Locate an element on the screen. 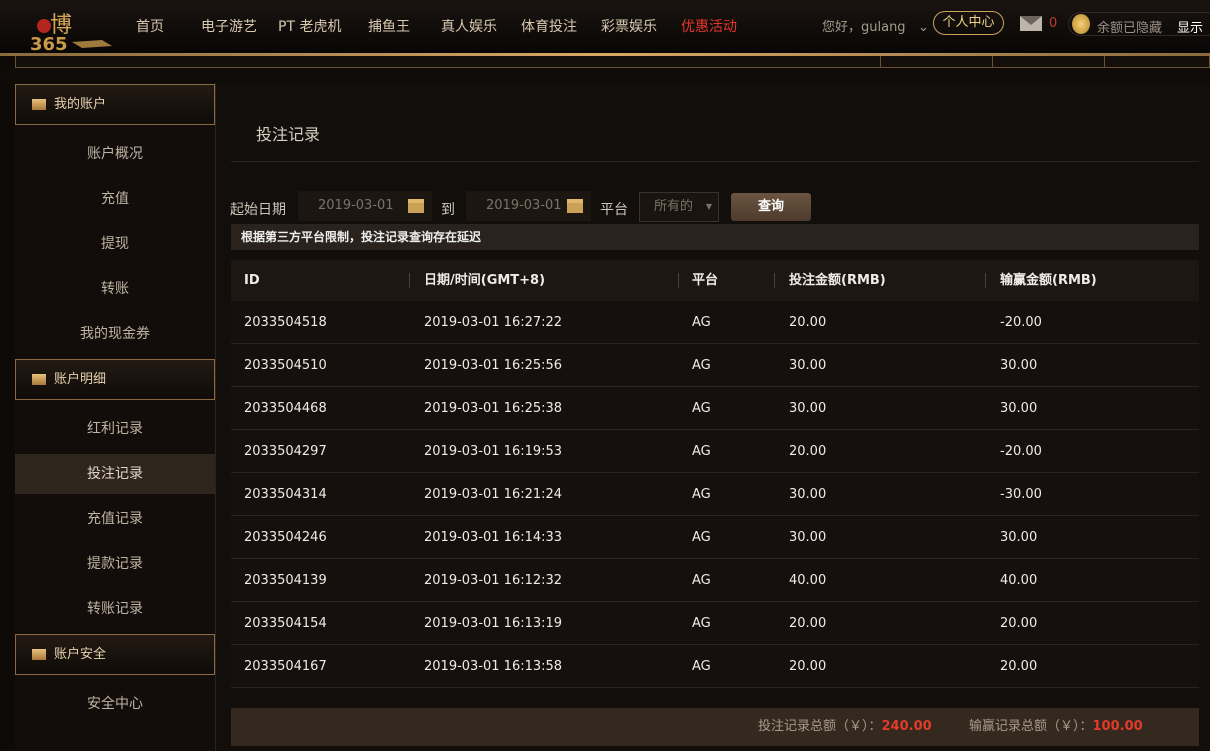 The image size is (1210, 751). table-cell: 2019-03-01 16:13:58 is located at coordinates (493, 666).